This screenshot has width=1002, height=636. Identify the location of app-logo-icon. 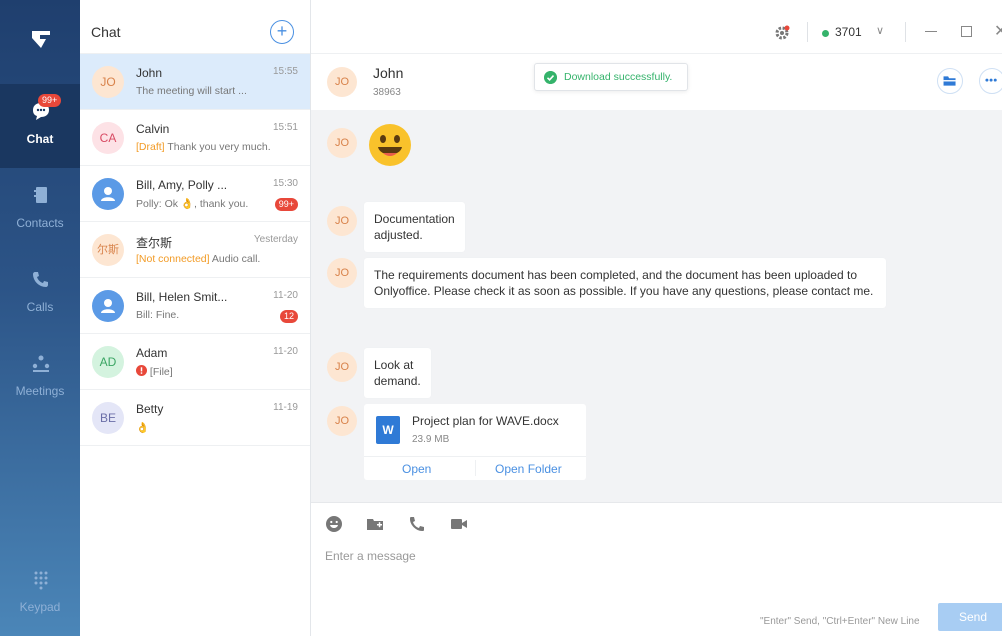
(41, 39).